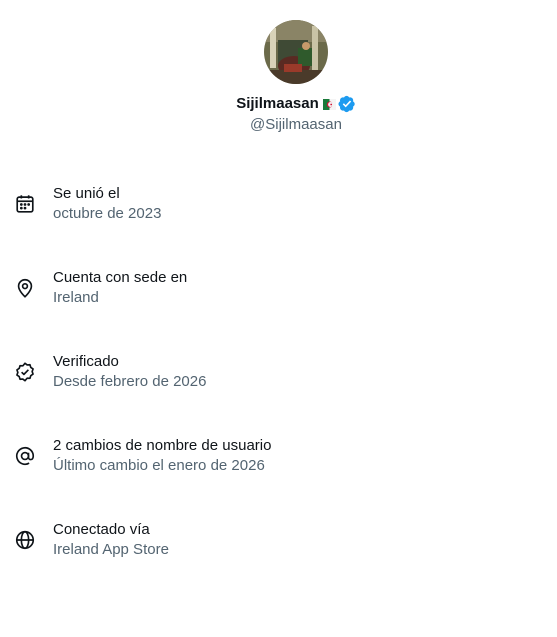  I want to click on connected-via-label: Conectado vía, so click(101, 529).